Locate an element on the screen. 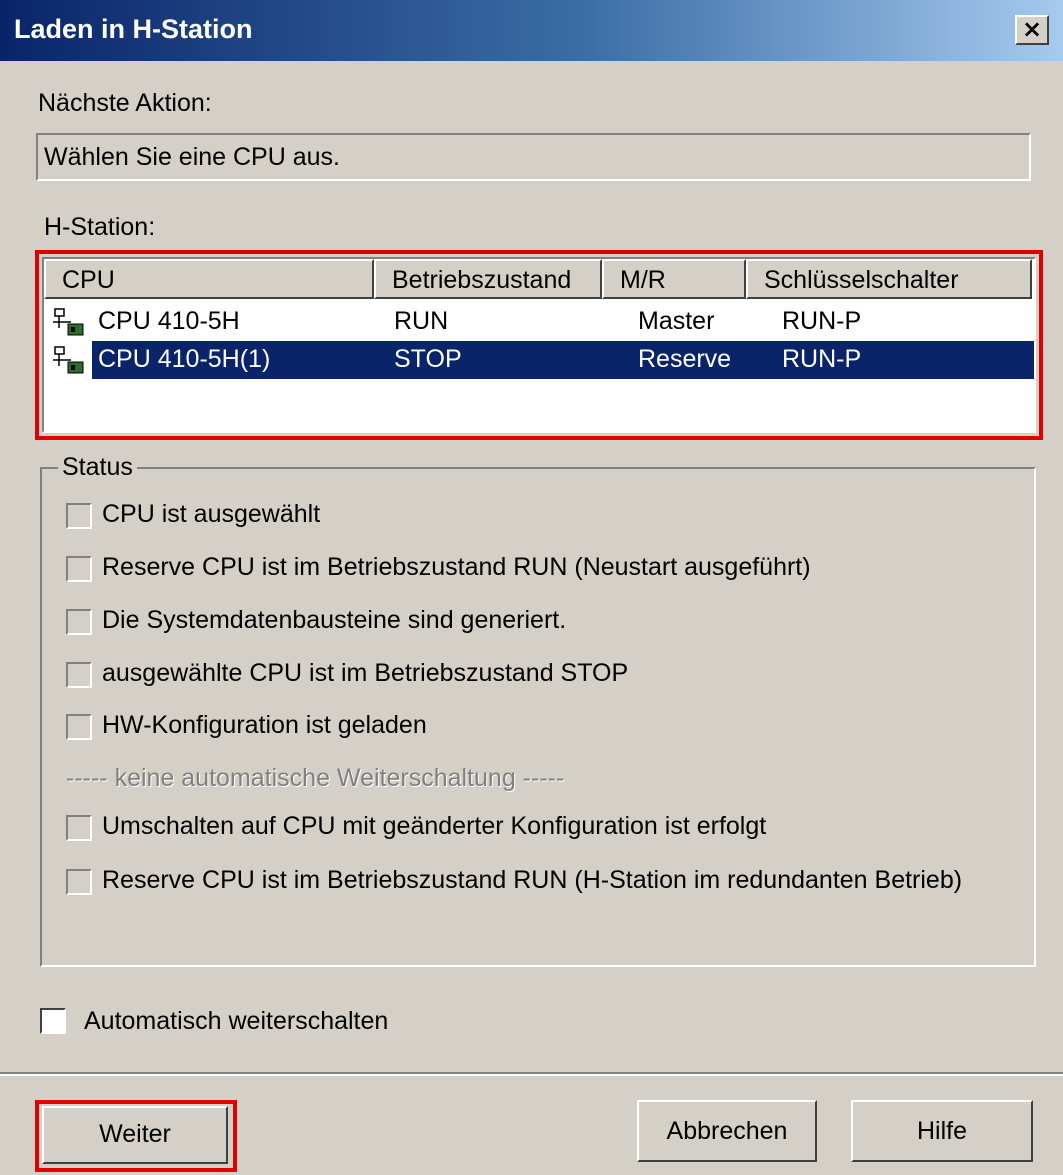 The image size is (1063, 1175). close-icon: × is located at coordinates (1032, 29).